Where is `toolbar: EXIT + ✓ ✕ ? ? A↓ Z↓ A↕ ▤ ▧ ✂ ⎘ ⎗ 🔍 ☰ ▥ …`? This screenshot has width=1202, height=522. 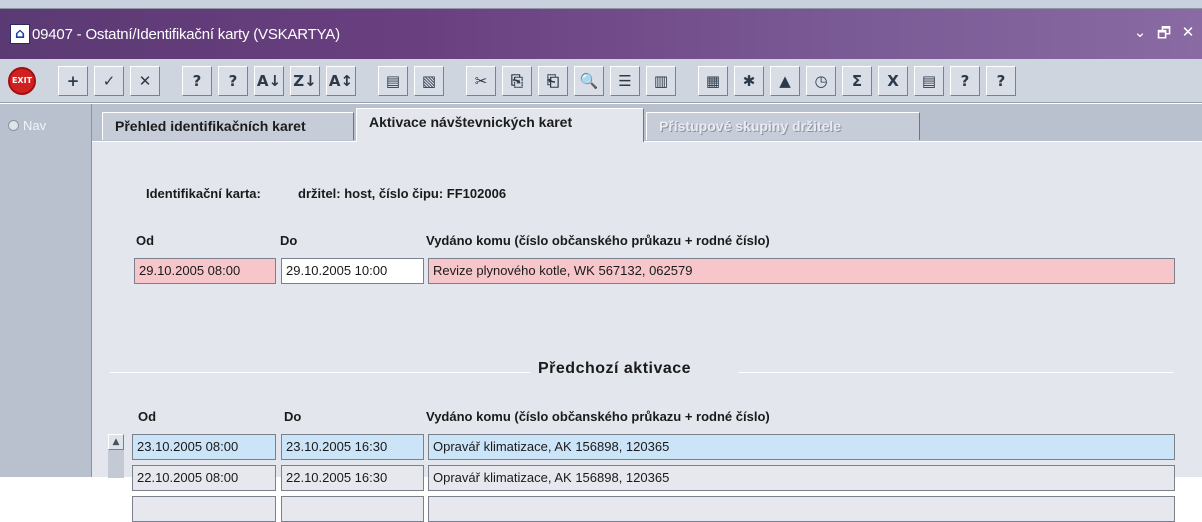
toolbar: EXIT + ✓ ✕ ? ? A↓ Z↓ A↕ ▤ ▧ ✂ ⎘ ⎗ 🔍 ☰ ▥ … is located at coordinates (601, 81).